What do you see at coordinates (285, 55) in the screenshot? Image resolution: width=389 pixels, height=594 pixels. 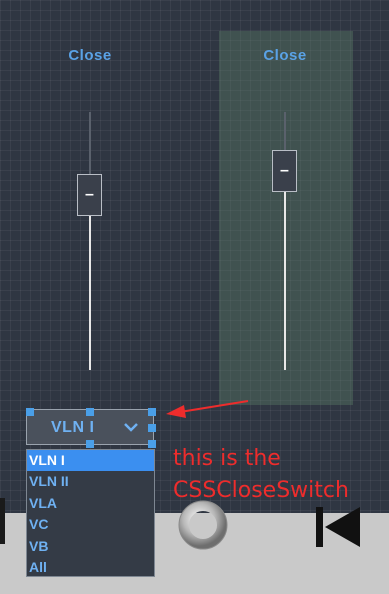 I see `switch-2-label: Close` at bounding box center [285, 55].